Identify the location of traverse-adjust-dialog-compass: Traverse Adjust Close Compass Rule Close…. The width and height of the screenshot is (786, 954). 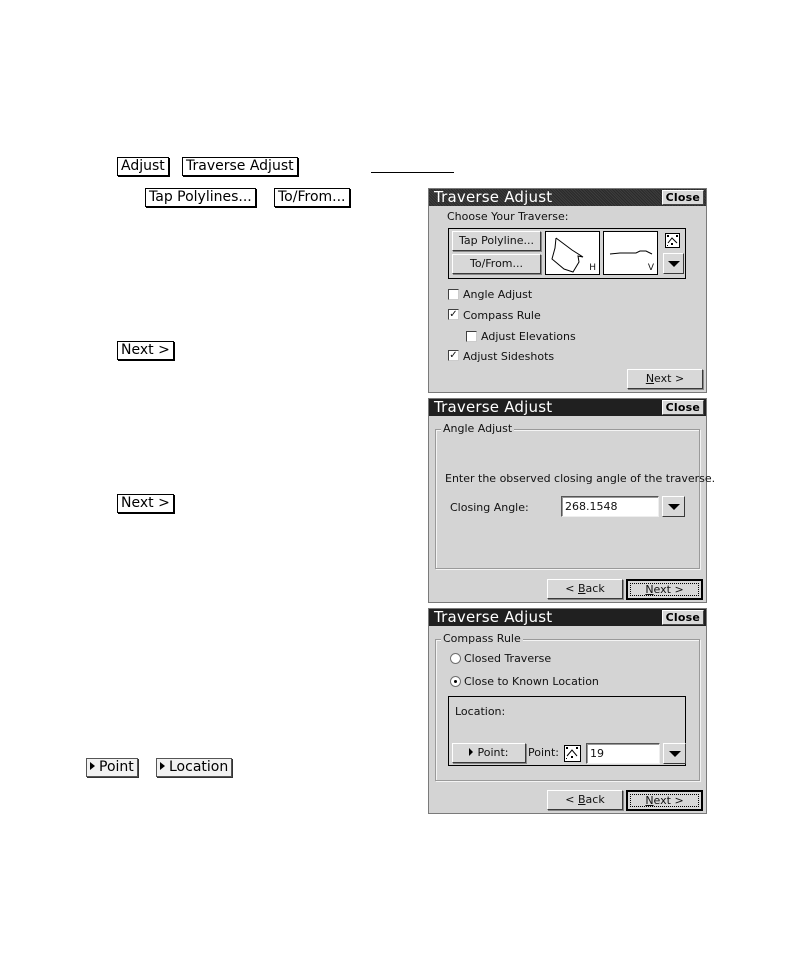
(567, 711).